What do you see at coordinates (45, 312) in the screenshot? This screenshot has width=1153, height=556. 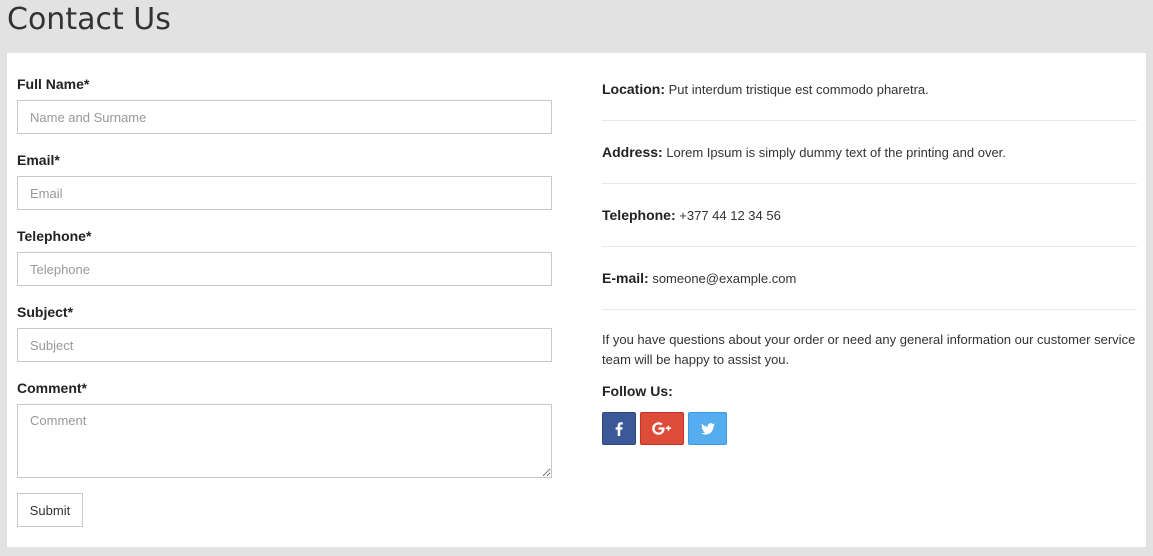 I see `subject-label: Subject*` at bounding box center [45, 312].